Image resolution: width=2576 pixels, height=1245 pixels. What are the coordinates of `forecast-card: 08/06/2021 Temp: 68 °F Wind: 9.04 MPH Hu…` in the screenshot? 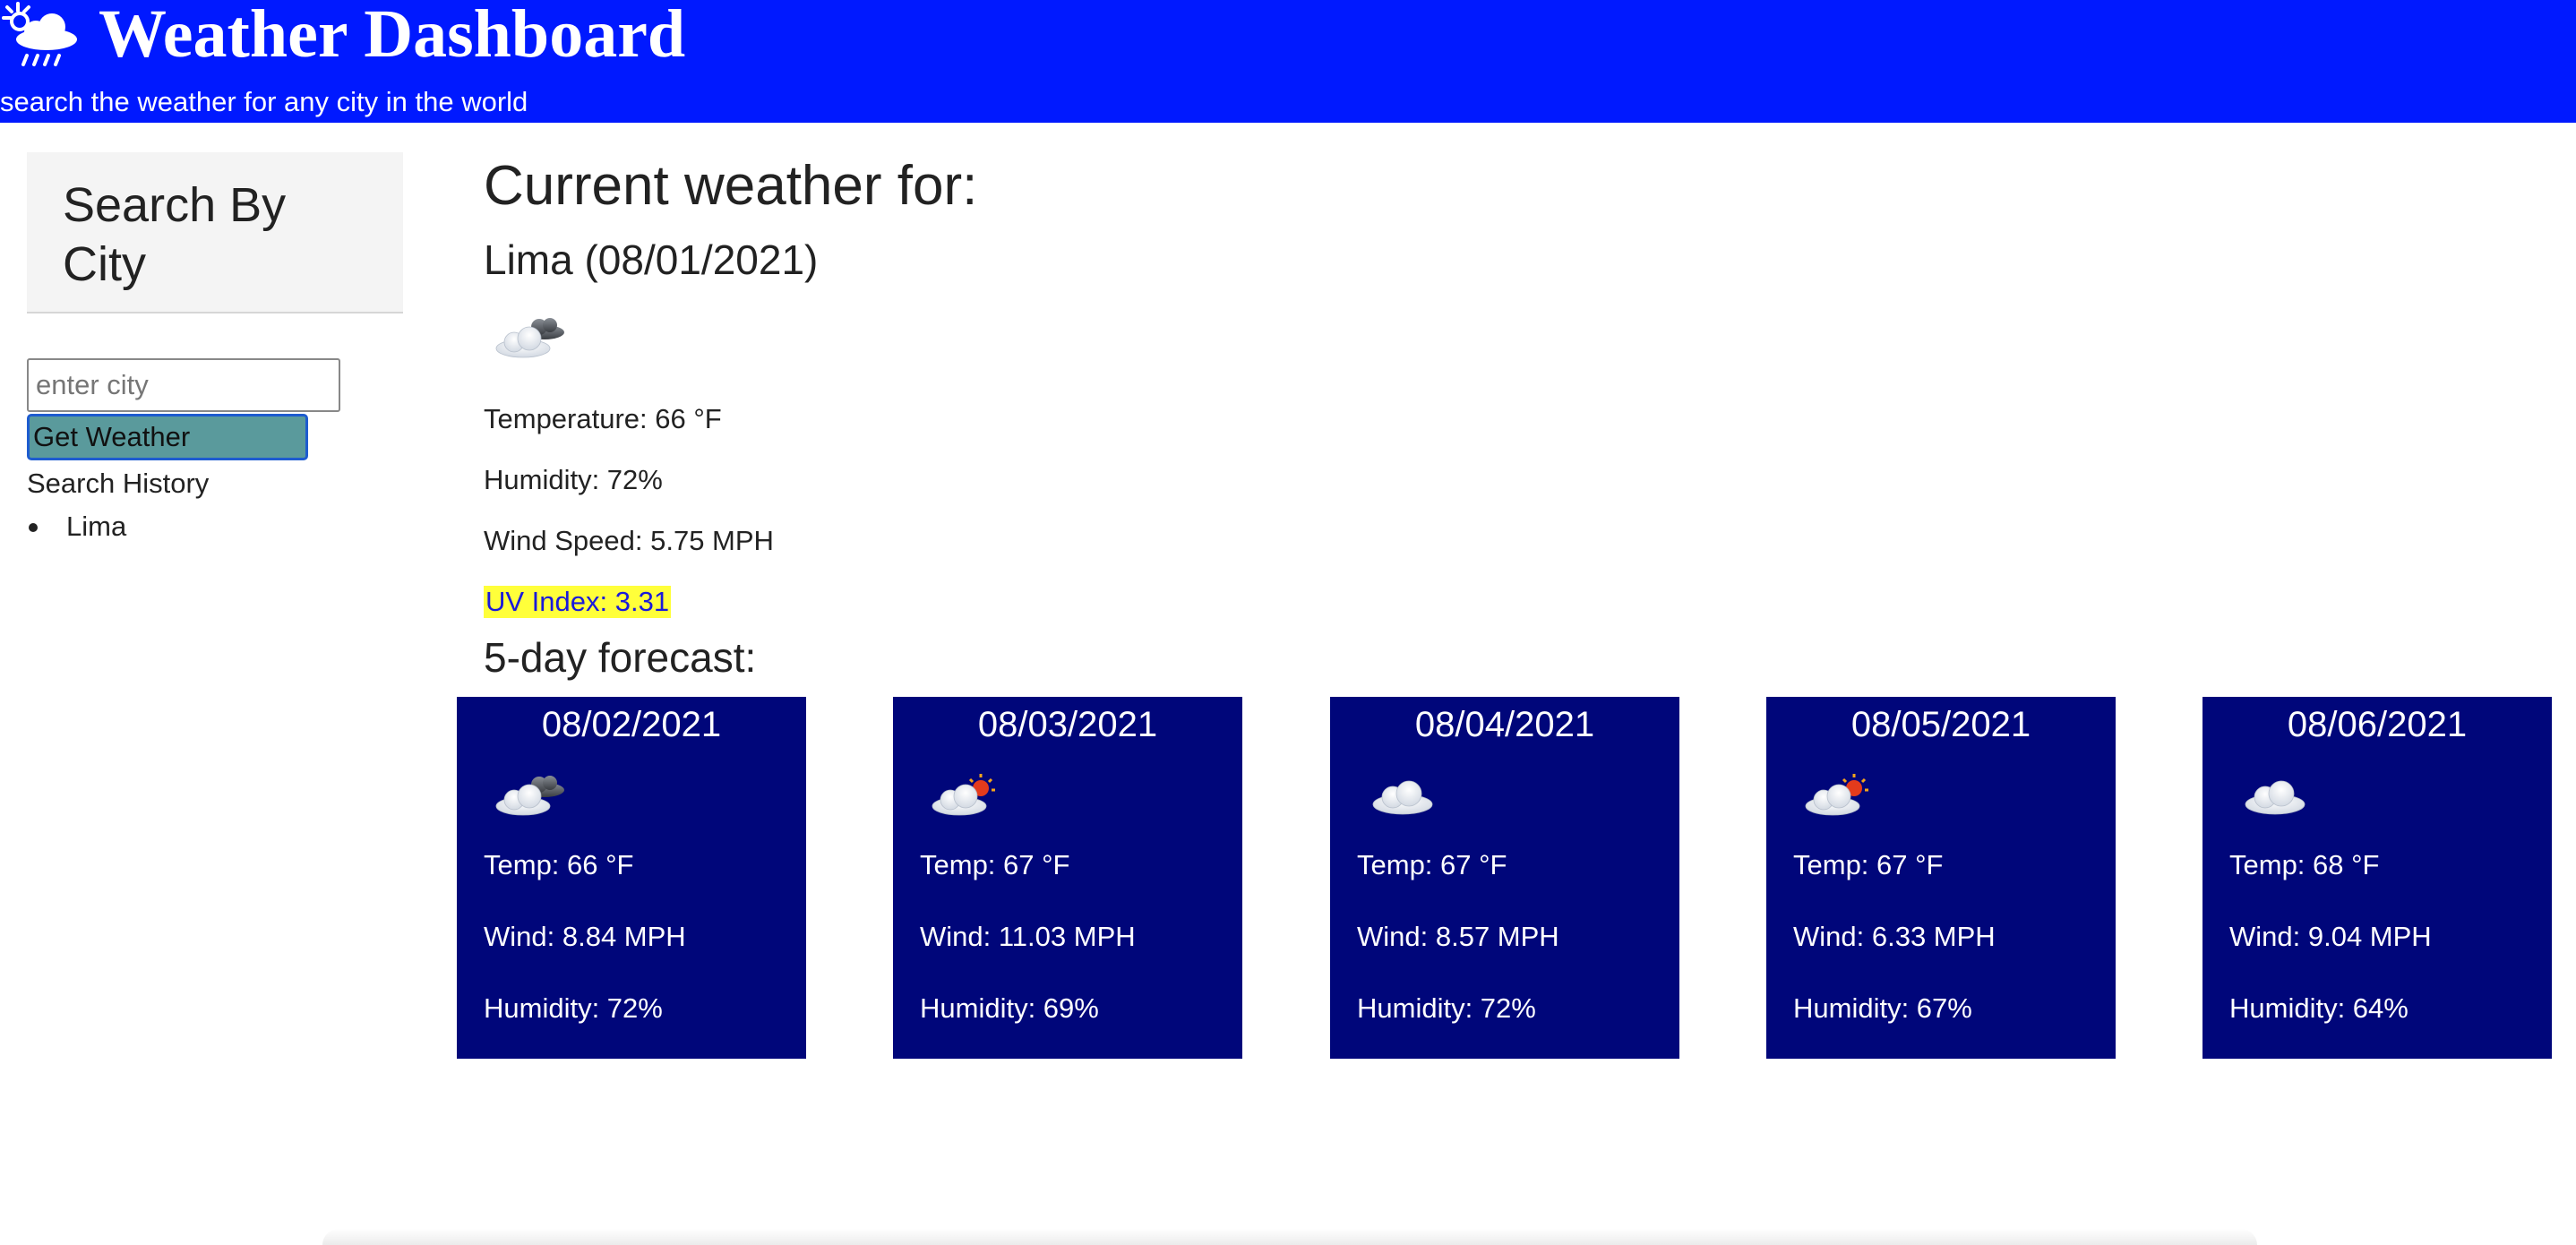 It's located at (2377, 878).